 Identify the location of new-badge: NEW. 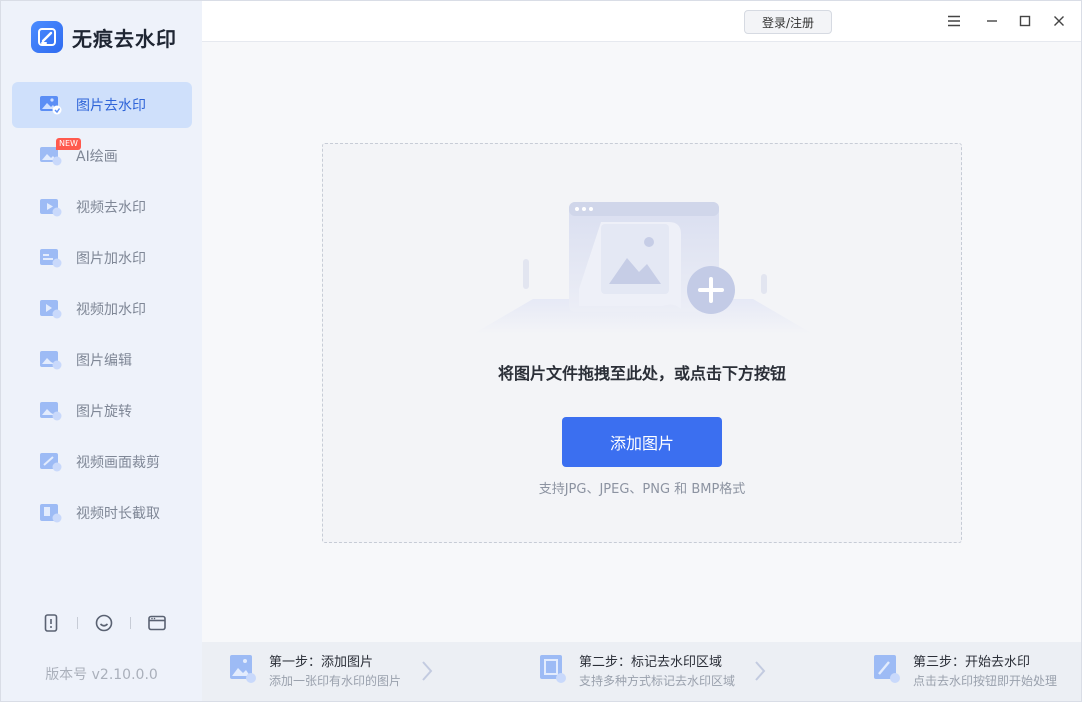
(68, 144).